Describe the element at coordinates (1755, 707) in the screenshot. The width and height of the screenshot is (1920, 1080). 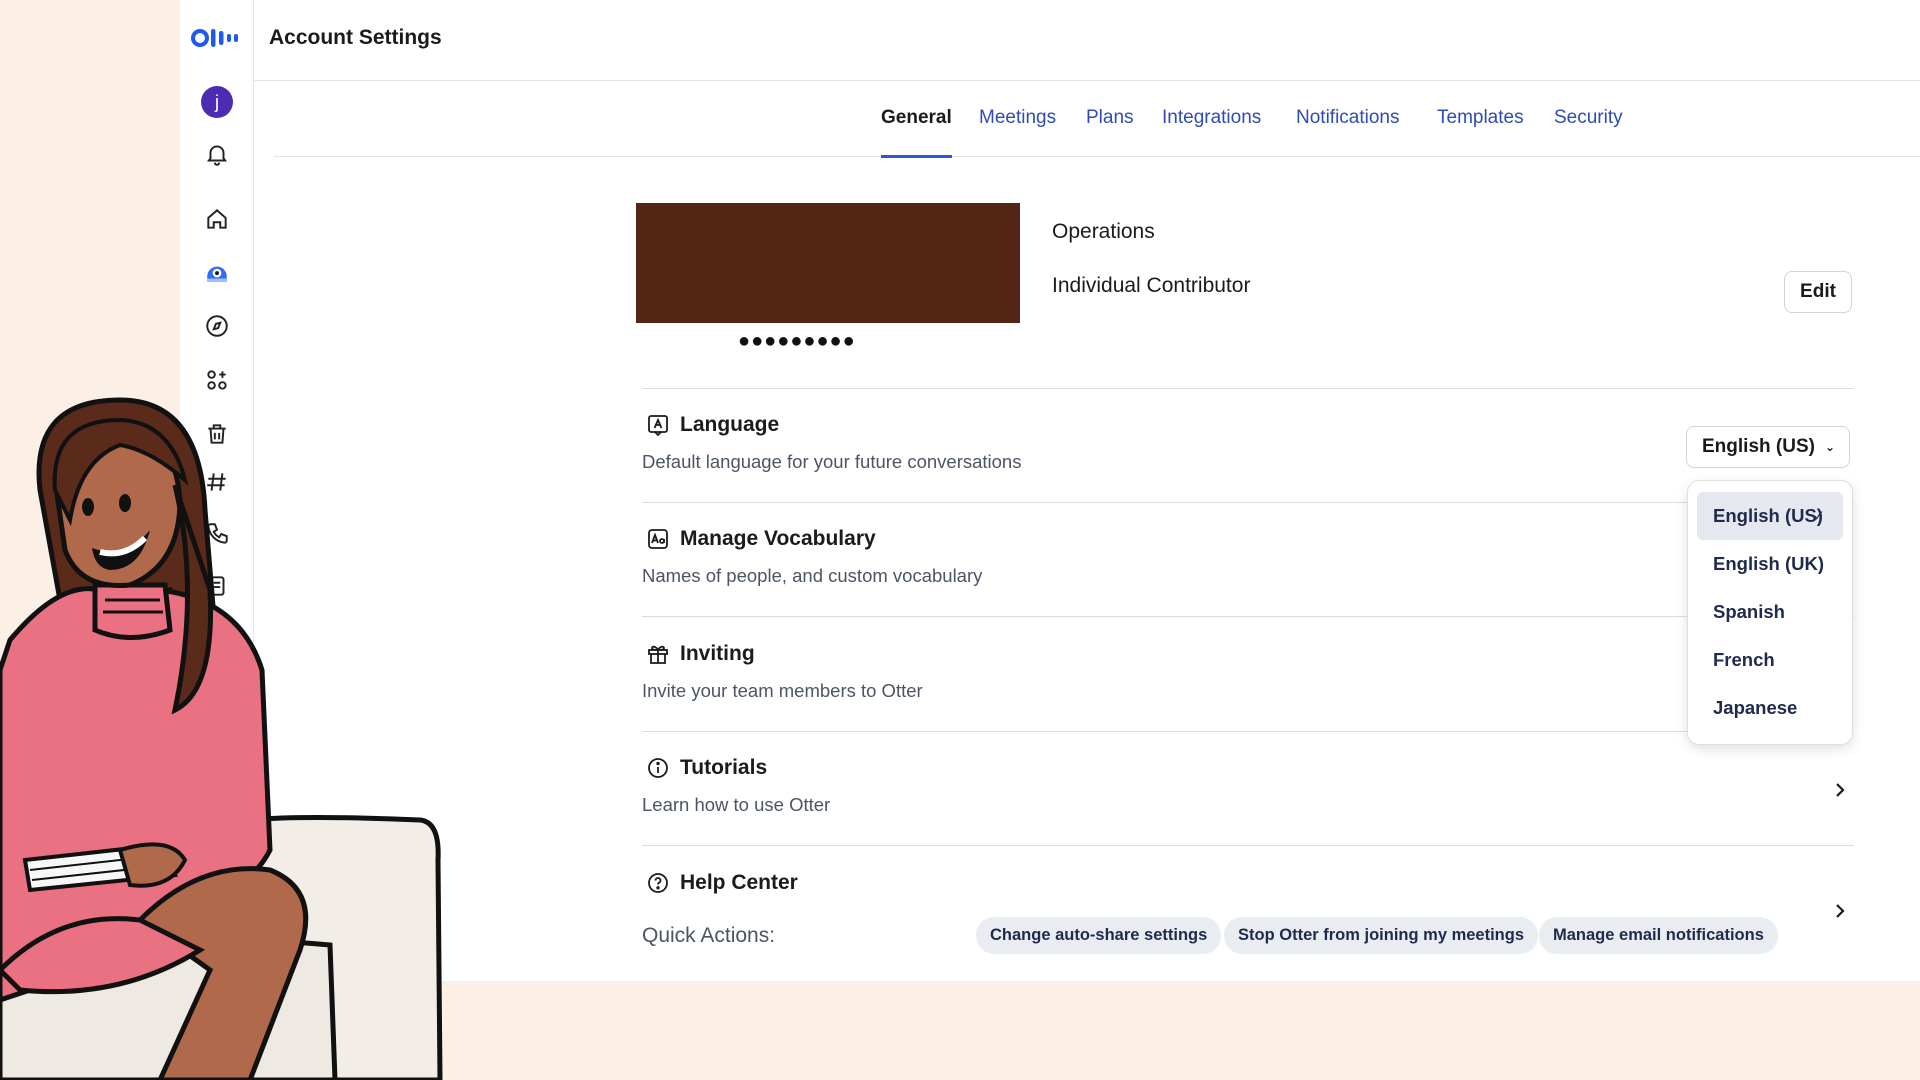
I see `language-option-label: Japanese` at that location.